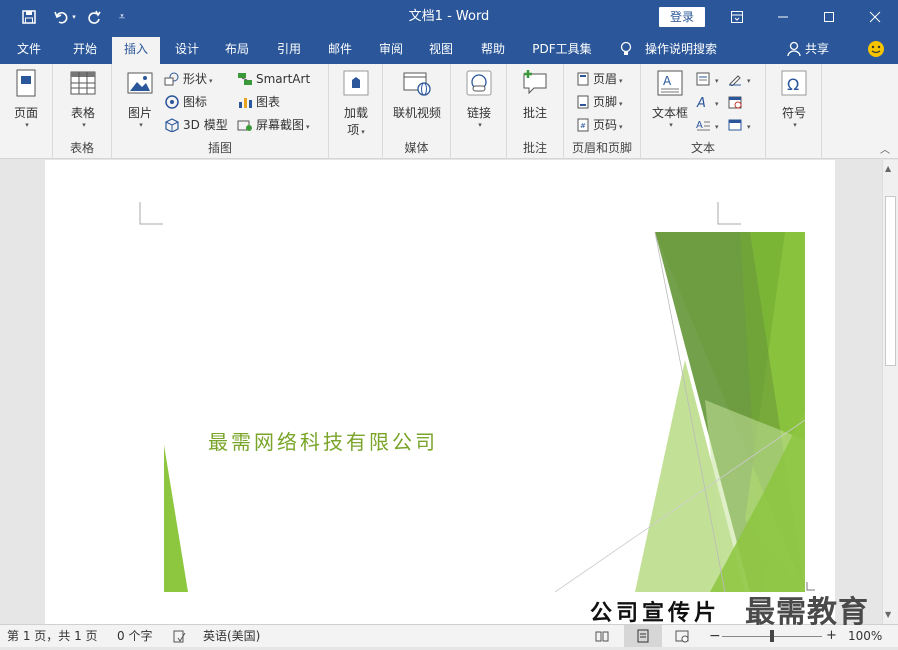  What do you see at coordinates (643, 636) in the screenshot?
I see `print-layout-icon` at bounding box center [643, 636].